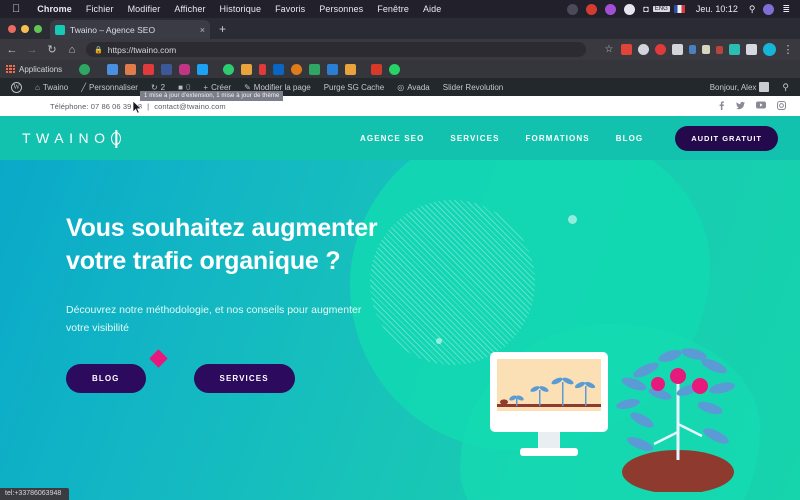  What do you see at coordinates (202, 30) in the screenshot?
I see `close-icon: ×` at bounding box center [202, 30].